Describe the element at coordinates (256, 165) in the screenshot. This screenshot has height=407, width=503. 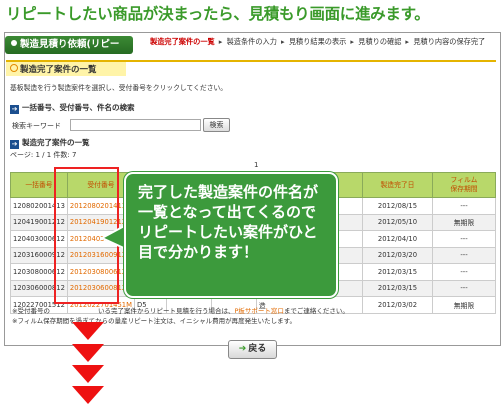
I see `page-number-link: 1` at that location.